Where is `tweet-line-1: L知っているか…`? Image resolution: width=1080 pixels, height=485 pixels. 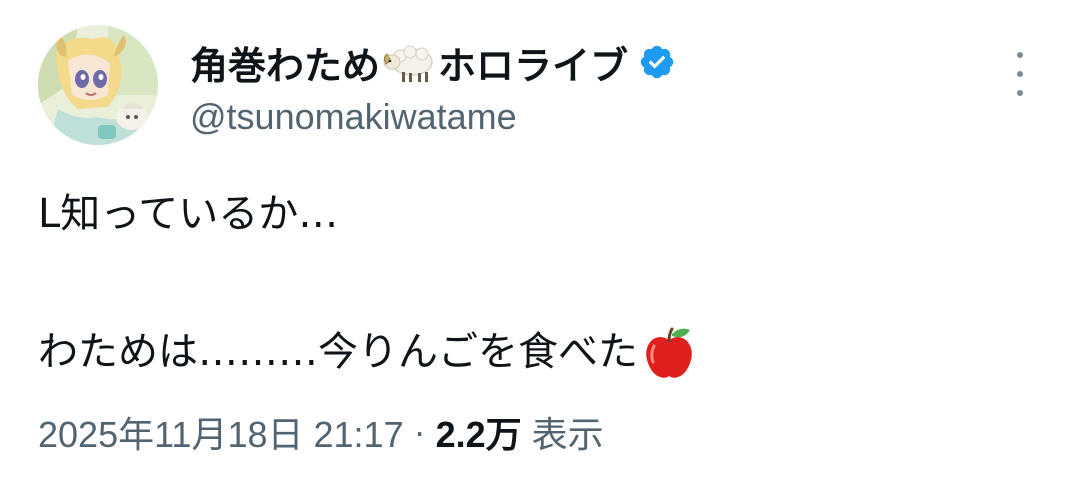
tweet-line-1: L知っているか… is located at coordinates (368, 214).